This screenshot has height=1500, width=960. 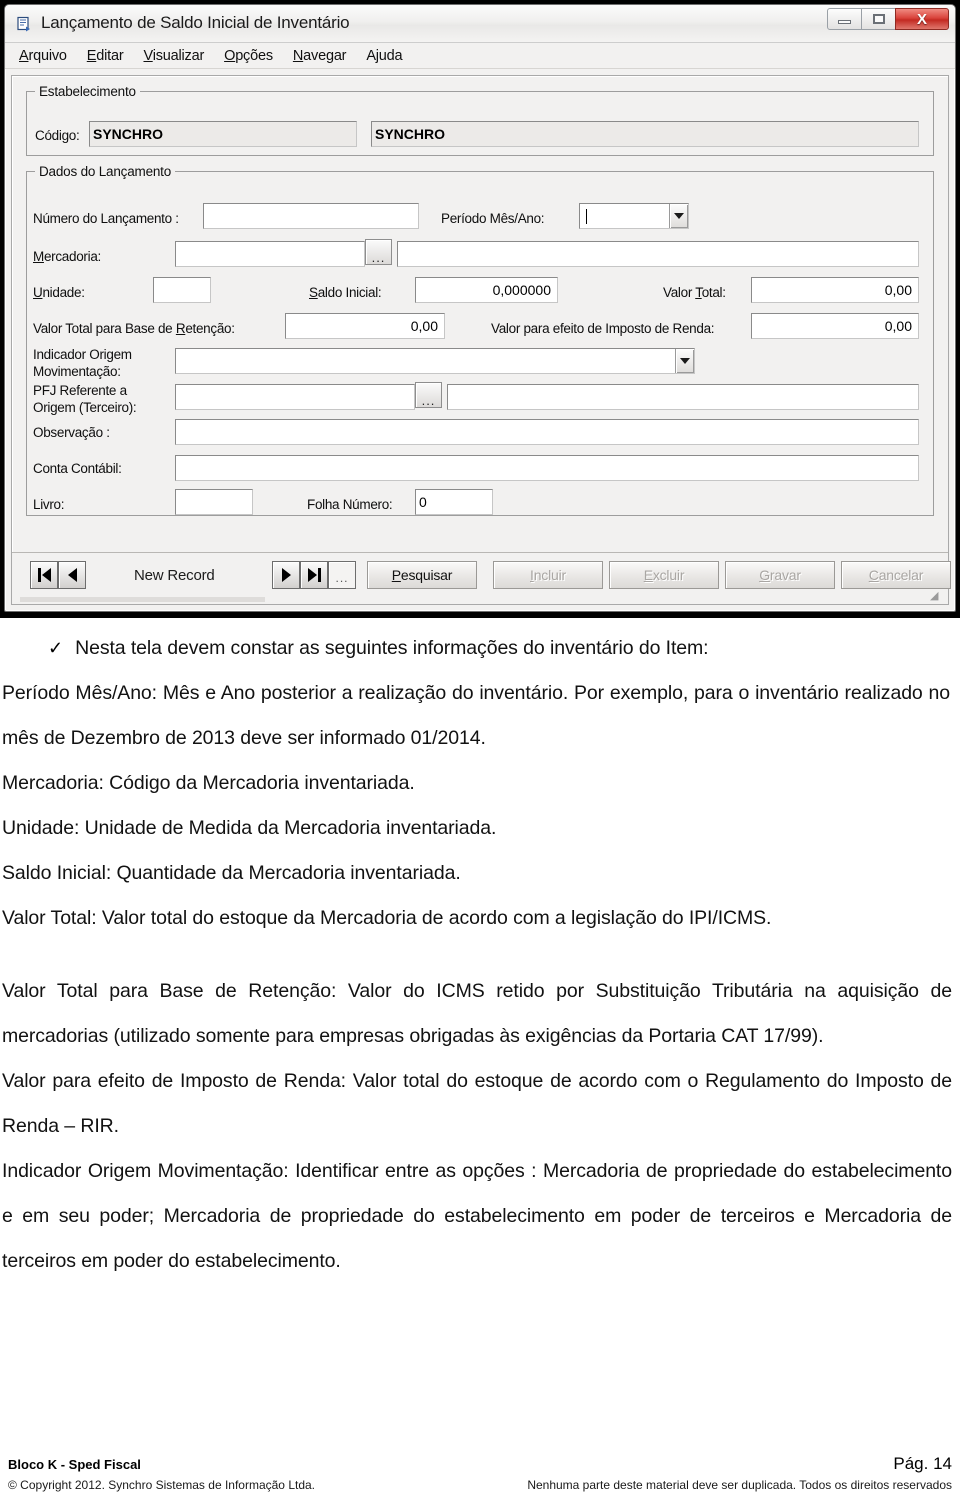 What do you see at coordinates (645, 134) in the screenshot?
I see `estabelecimento-nome-field: SYNCHRO` at bounding box center [645, 134].